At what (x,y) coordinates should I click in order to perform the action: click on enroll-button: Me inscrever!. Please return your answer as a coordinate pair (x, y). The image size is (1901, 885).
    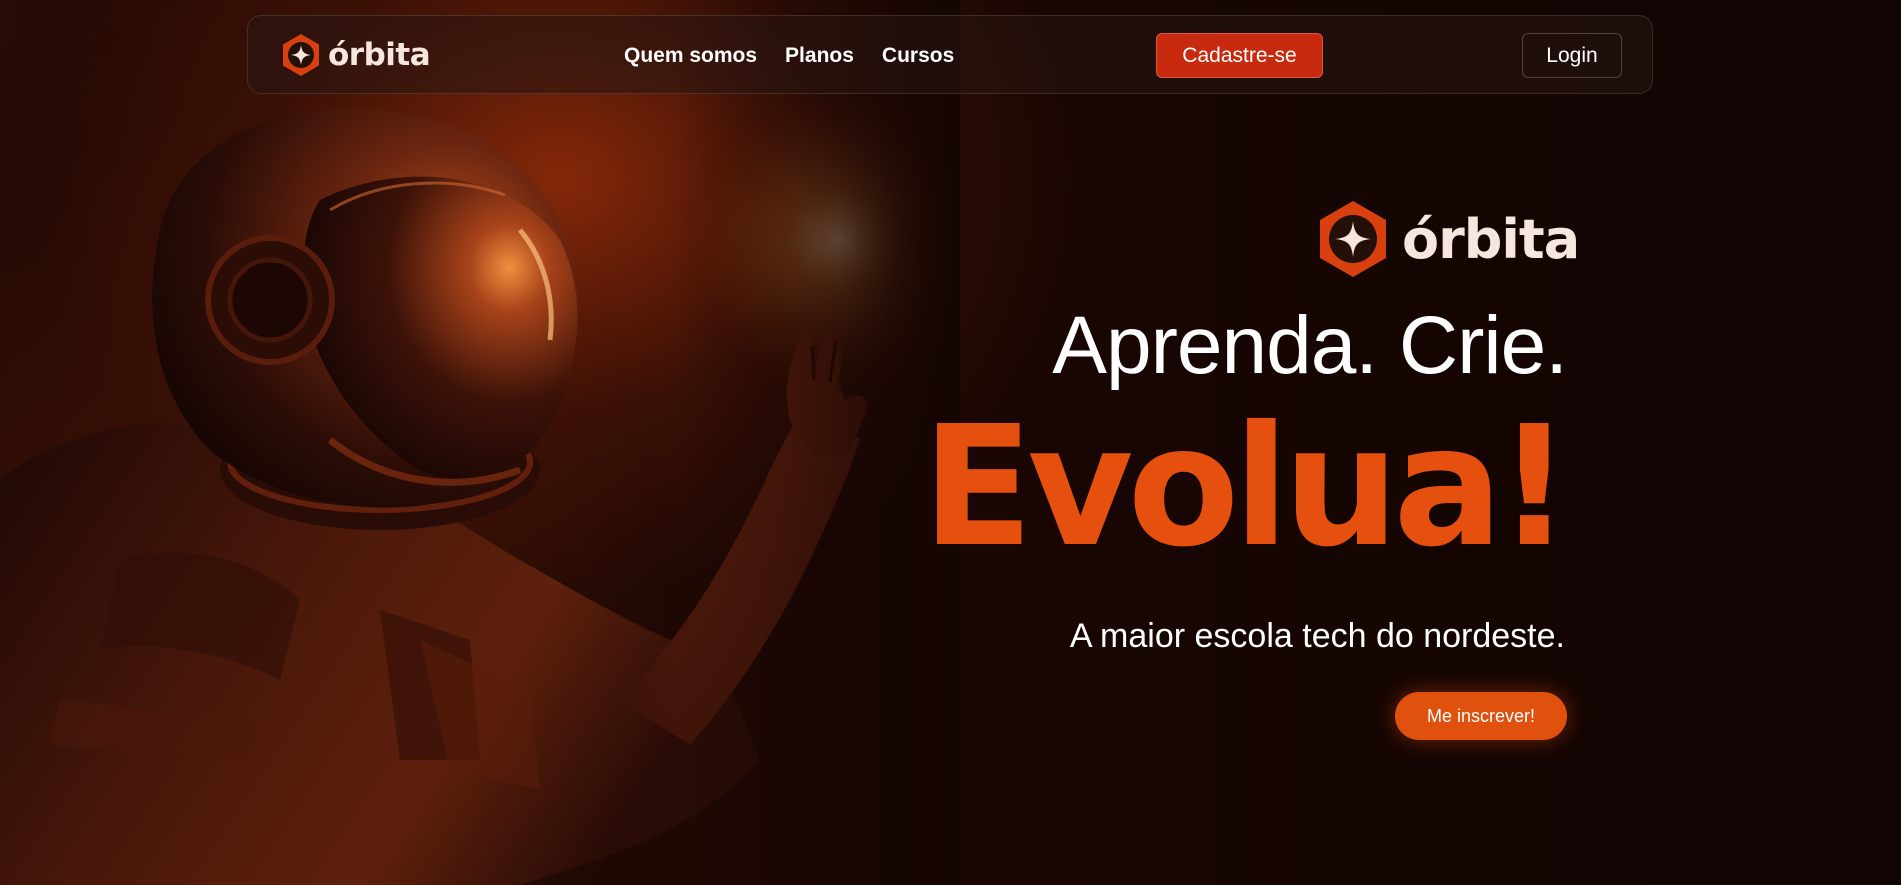
    Looking at the image, I should click on (1481, 716).